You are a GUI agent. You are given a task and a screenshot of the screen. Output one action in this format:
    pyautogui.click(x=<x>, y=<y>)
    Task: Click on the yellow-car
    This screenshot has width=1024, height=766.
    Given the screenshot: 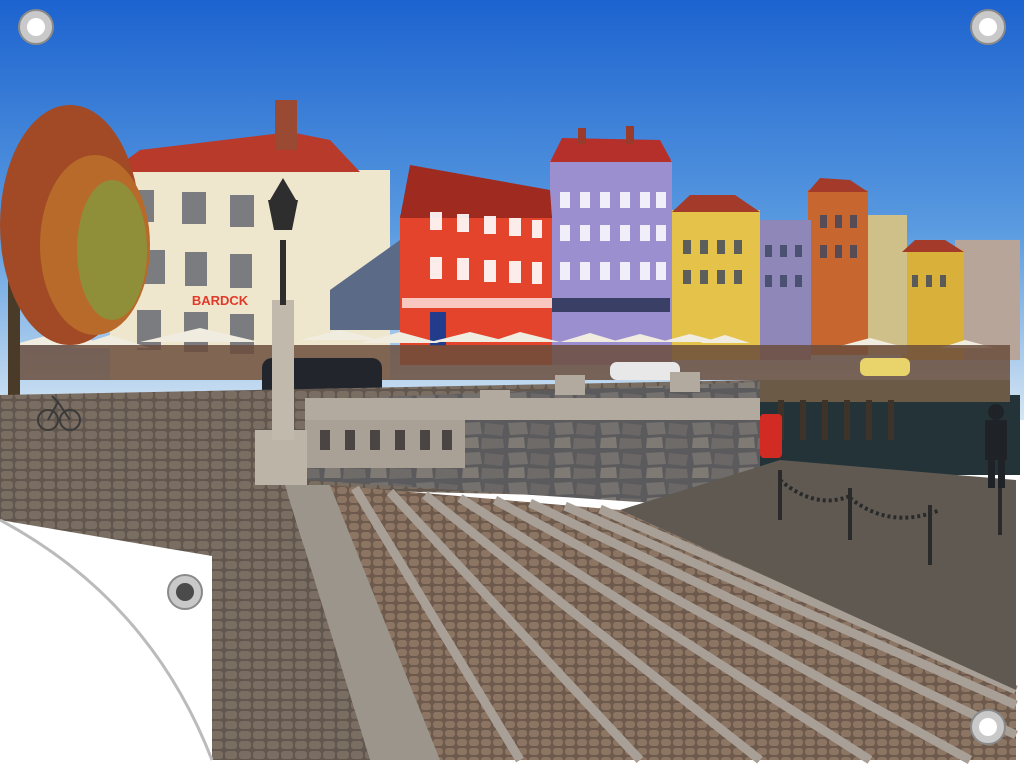 What is the action you would take?
    pyautogui.click(x=885, y=367)
    